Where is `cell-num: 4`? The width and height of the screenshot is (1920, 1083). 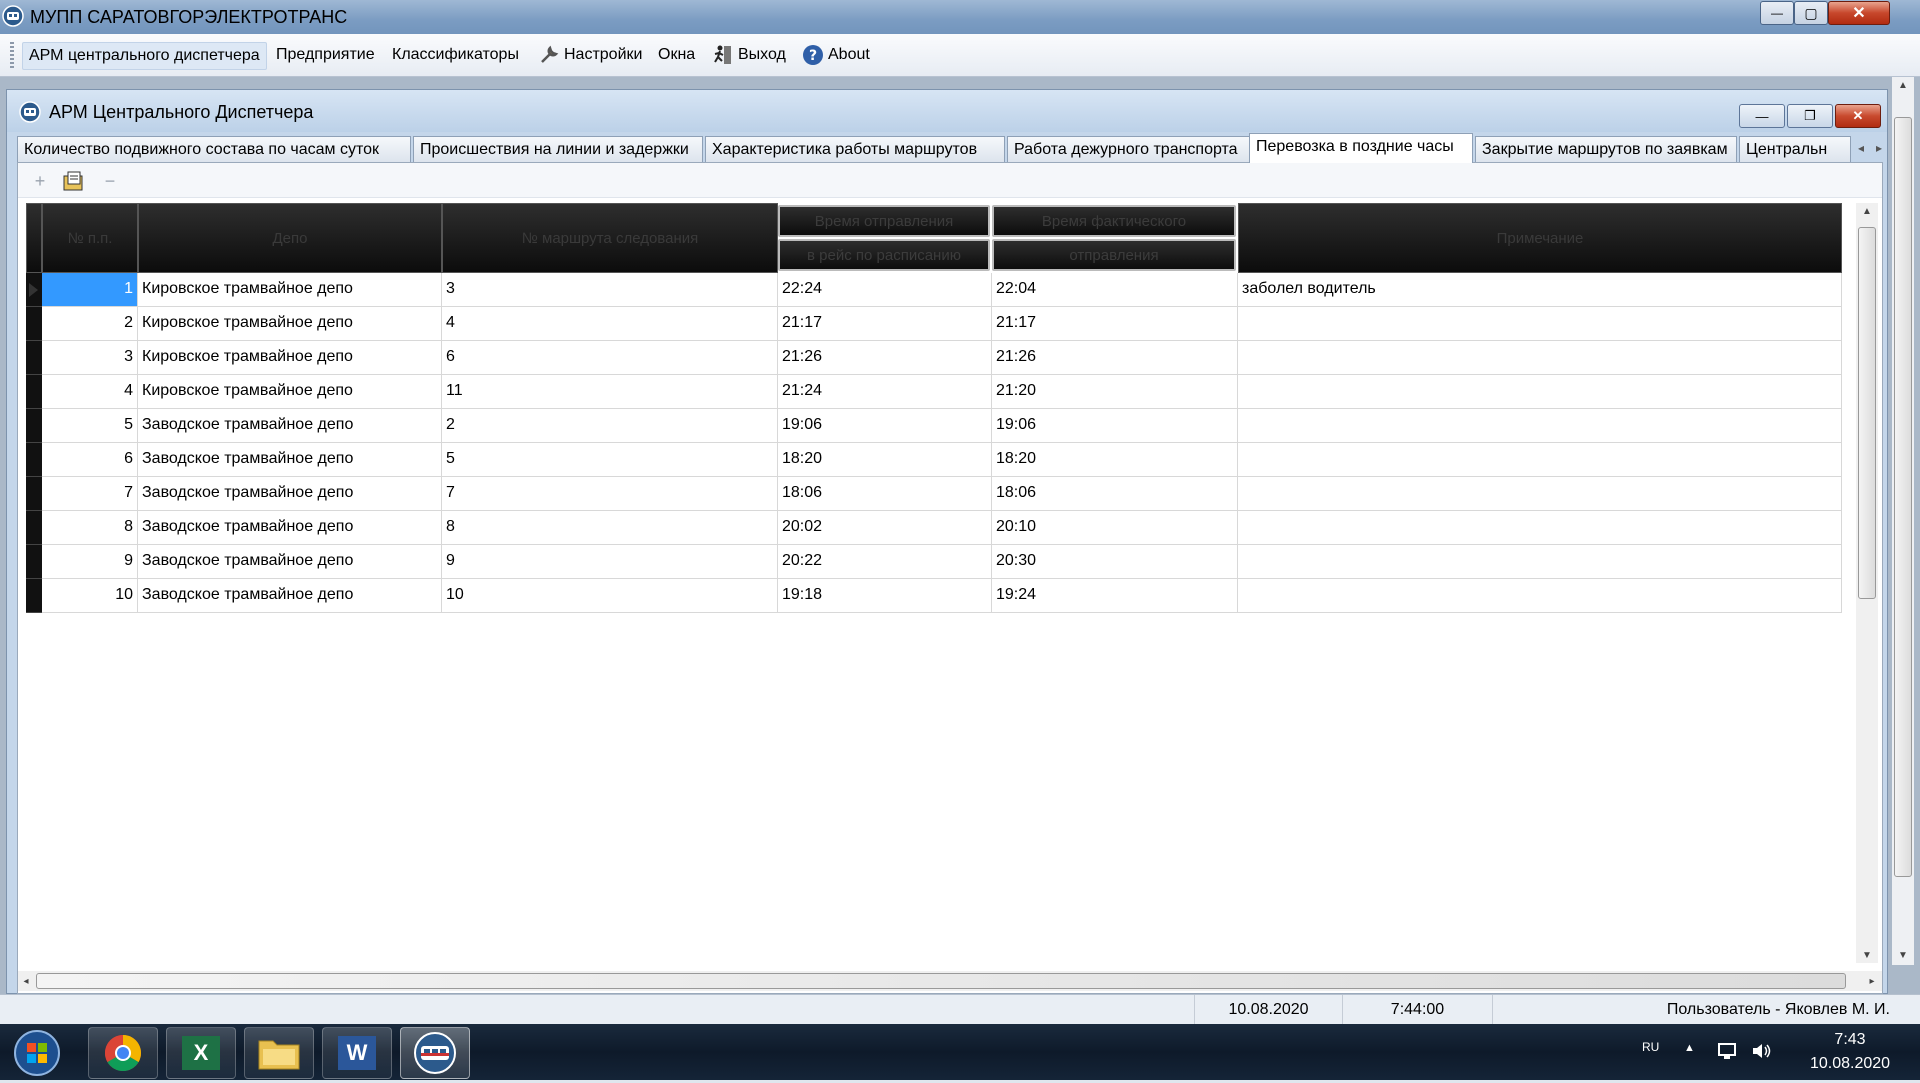
cell-num: 4 is located at coordinates (90, 392).